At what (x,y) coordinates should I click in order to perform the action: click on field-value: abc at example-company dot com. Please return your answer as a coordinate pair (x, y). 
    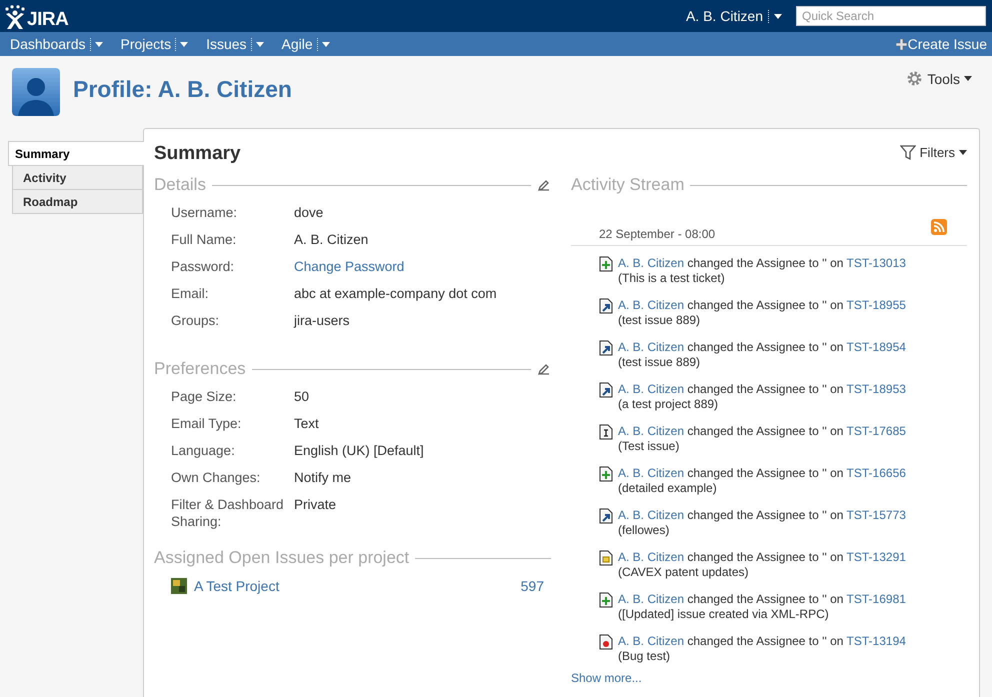
    Looking at the image, I should click on (395, 294).